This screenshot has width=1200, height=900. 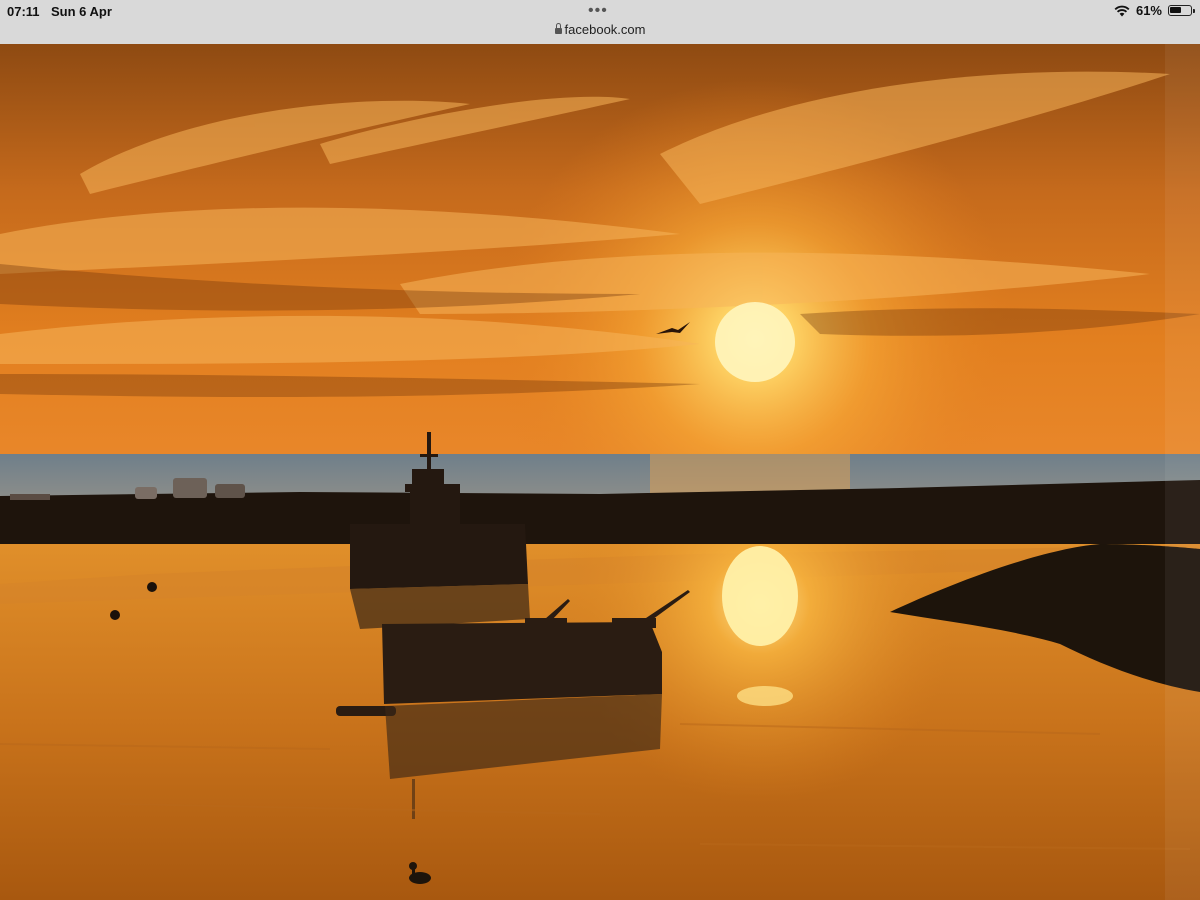 I want to click on battery-fill, so click(x=1175, y=10).